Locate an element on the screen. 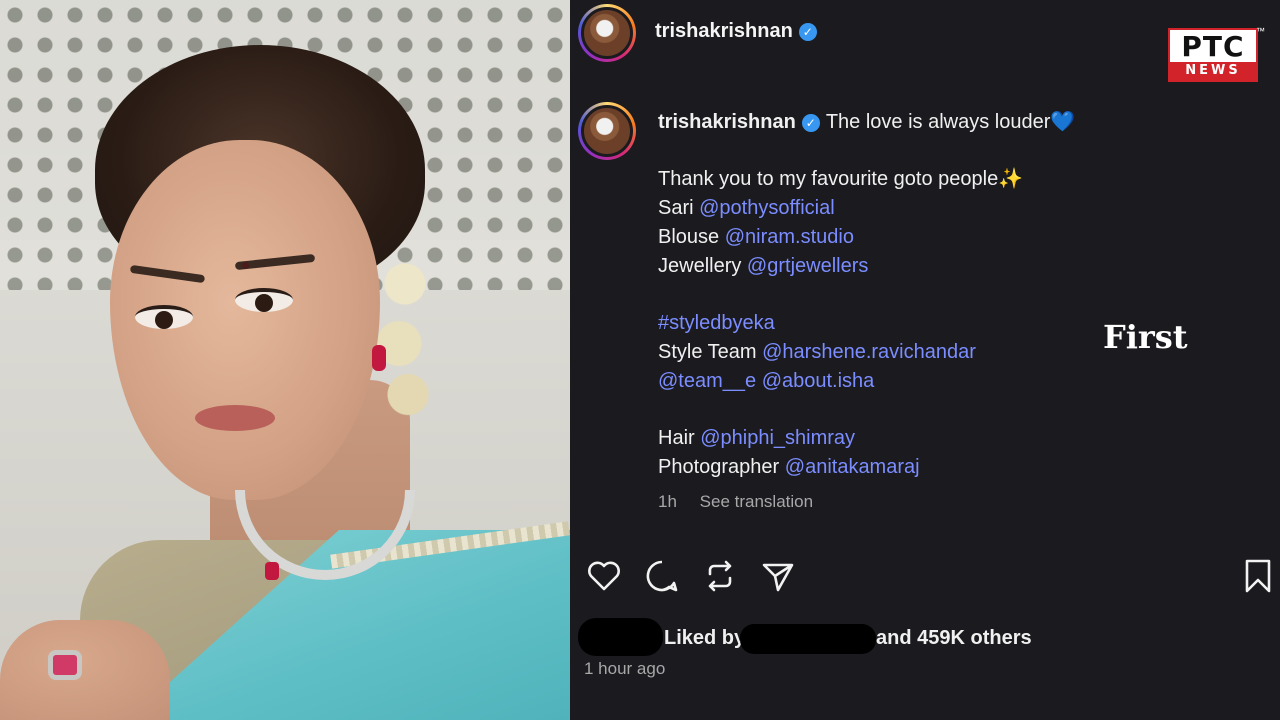  liked-by-label: Liked by is located at coordinates (705, 638).